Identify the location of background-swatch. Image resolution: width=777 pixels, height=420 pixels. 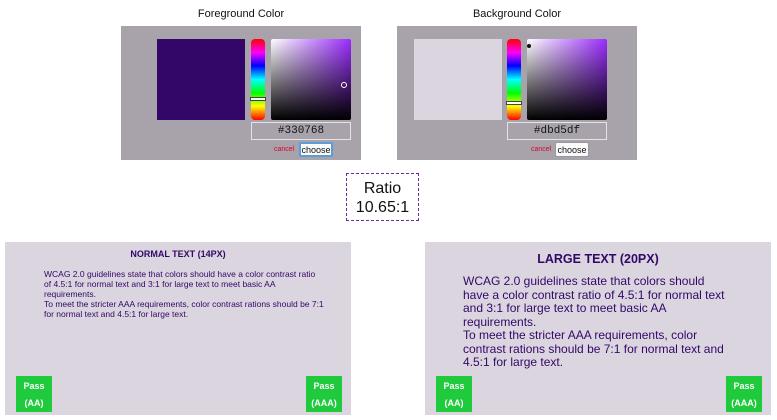
(458, 79).